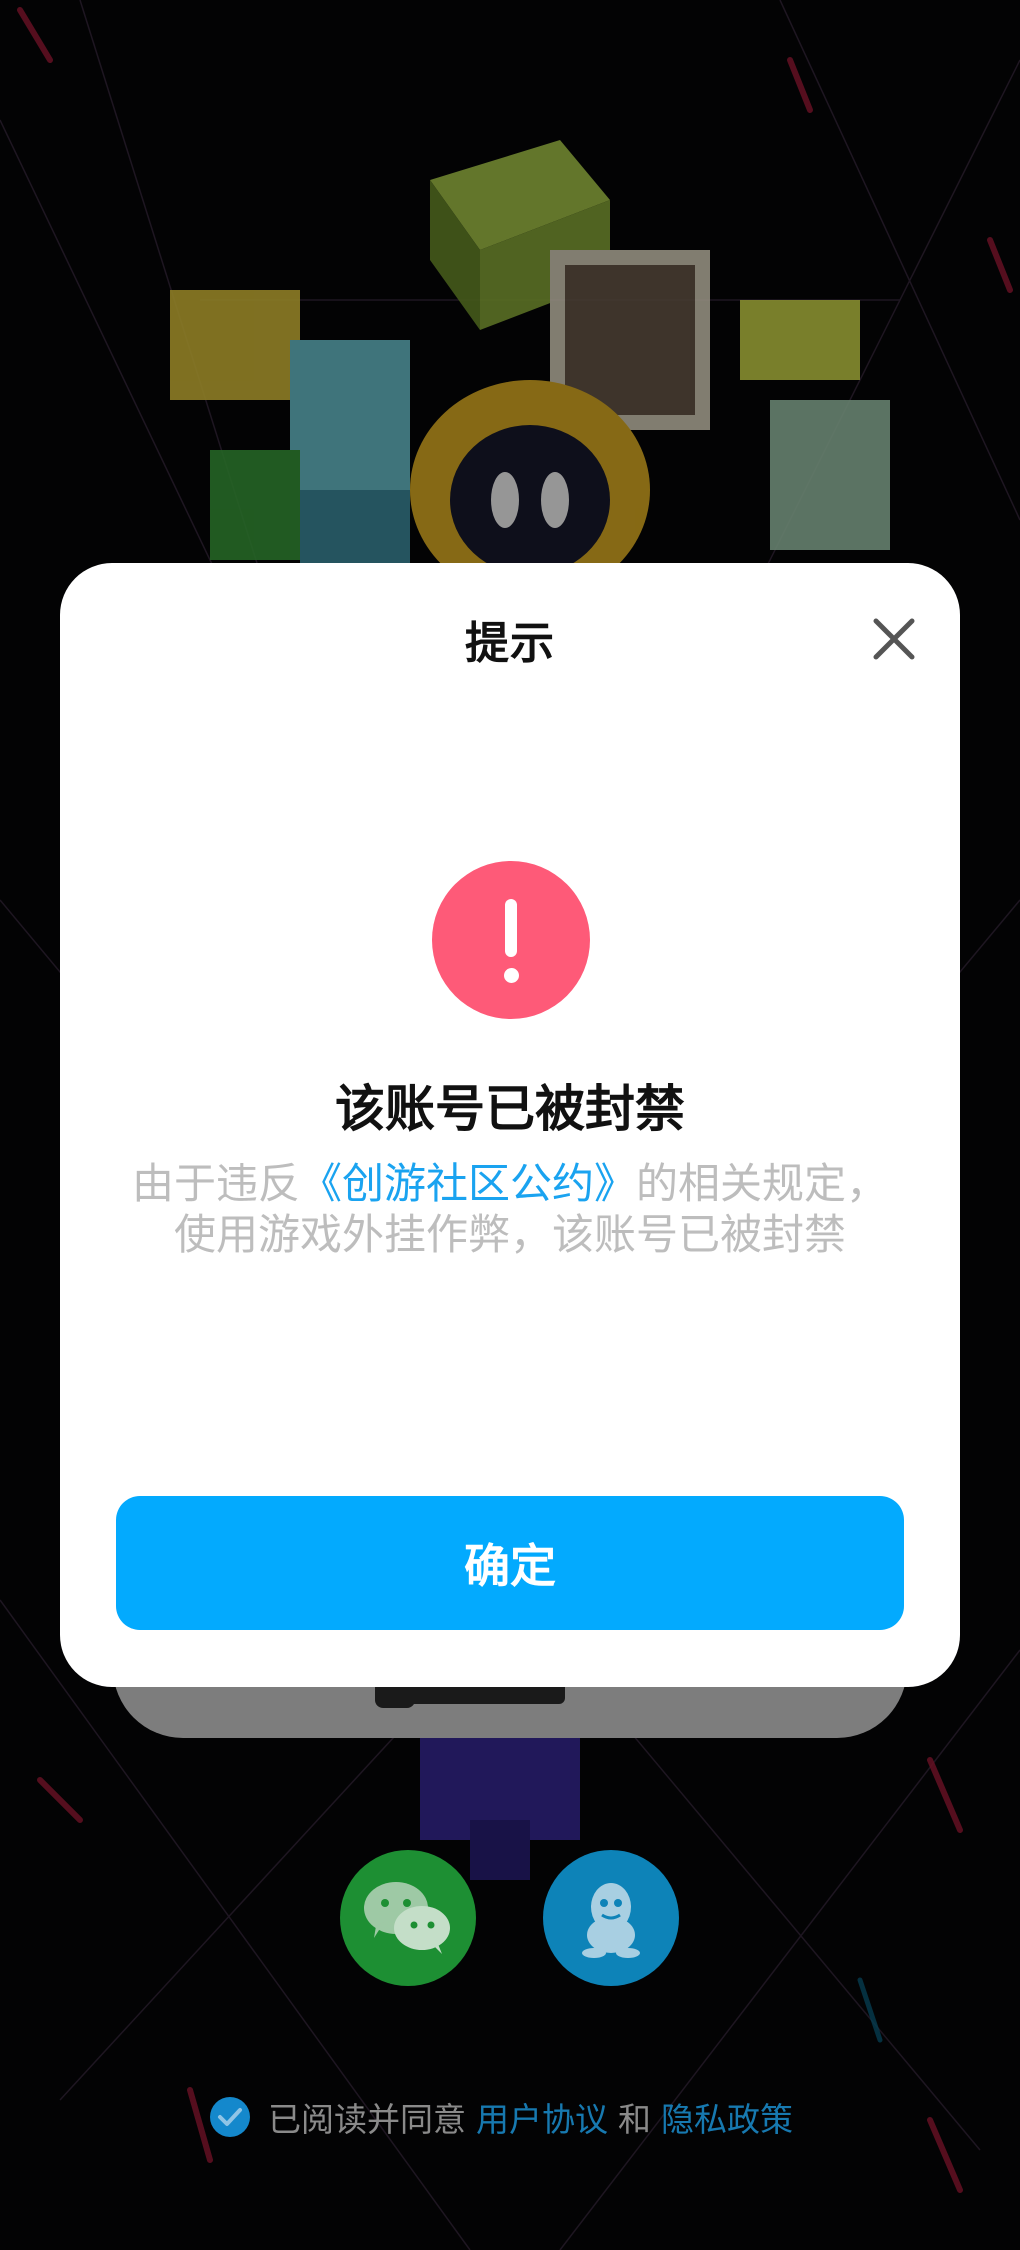  What do you see at coordinates (510, 643) in the screenshot?
I see `dialog-title: 提示` at bounding box center [510, 643].